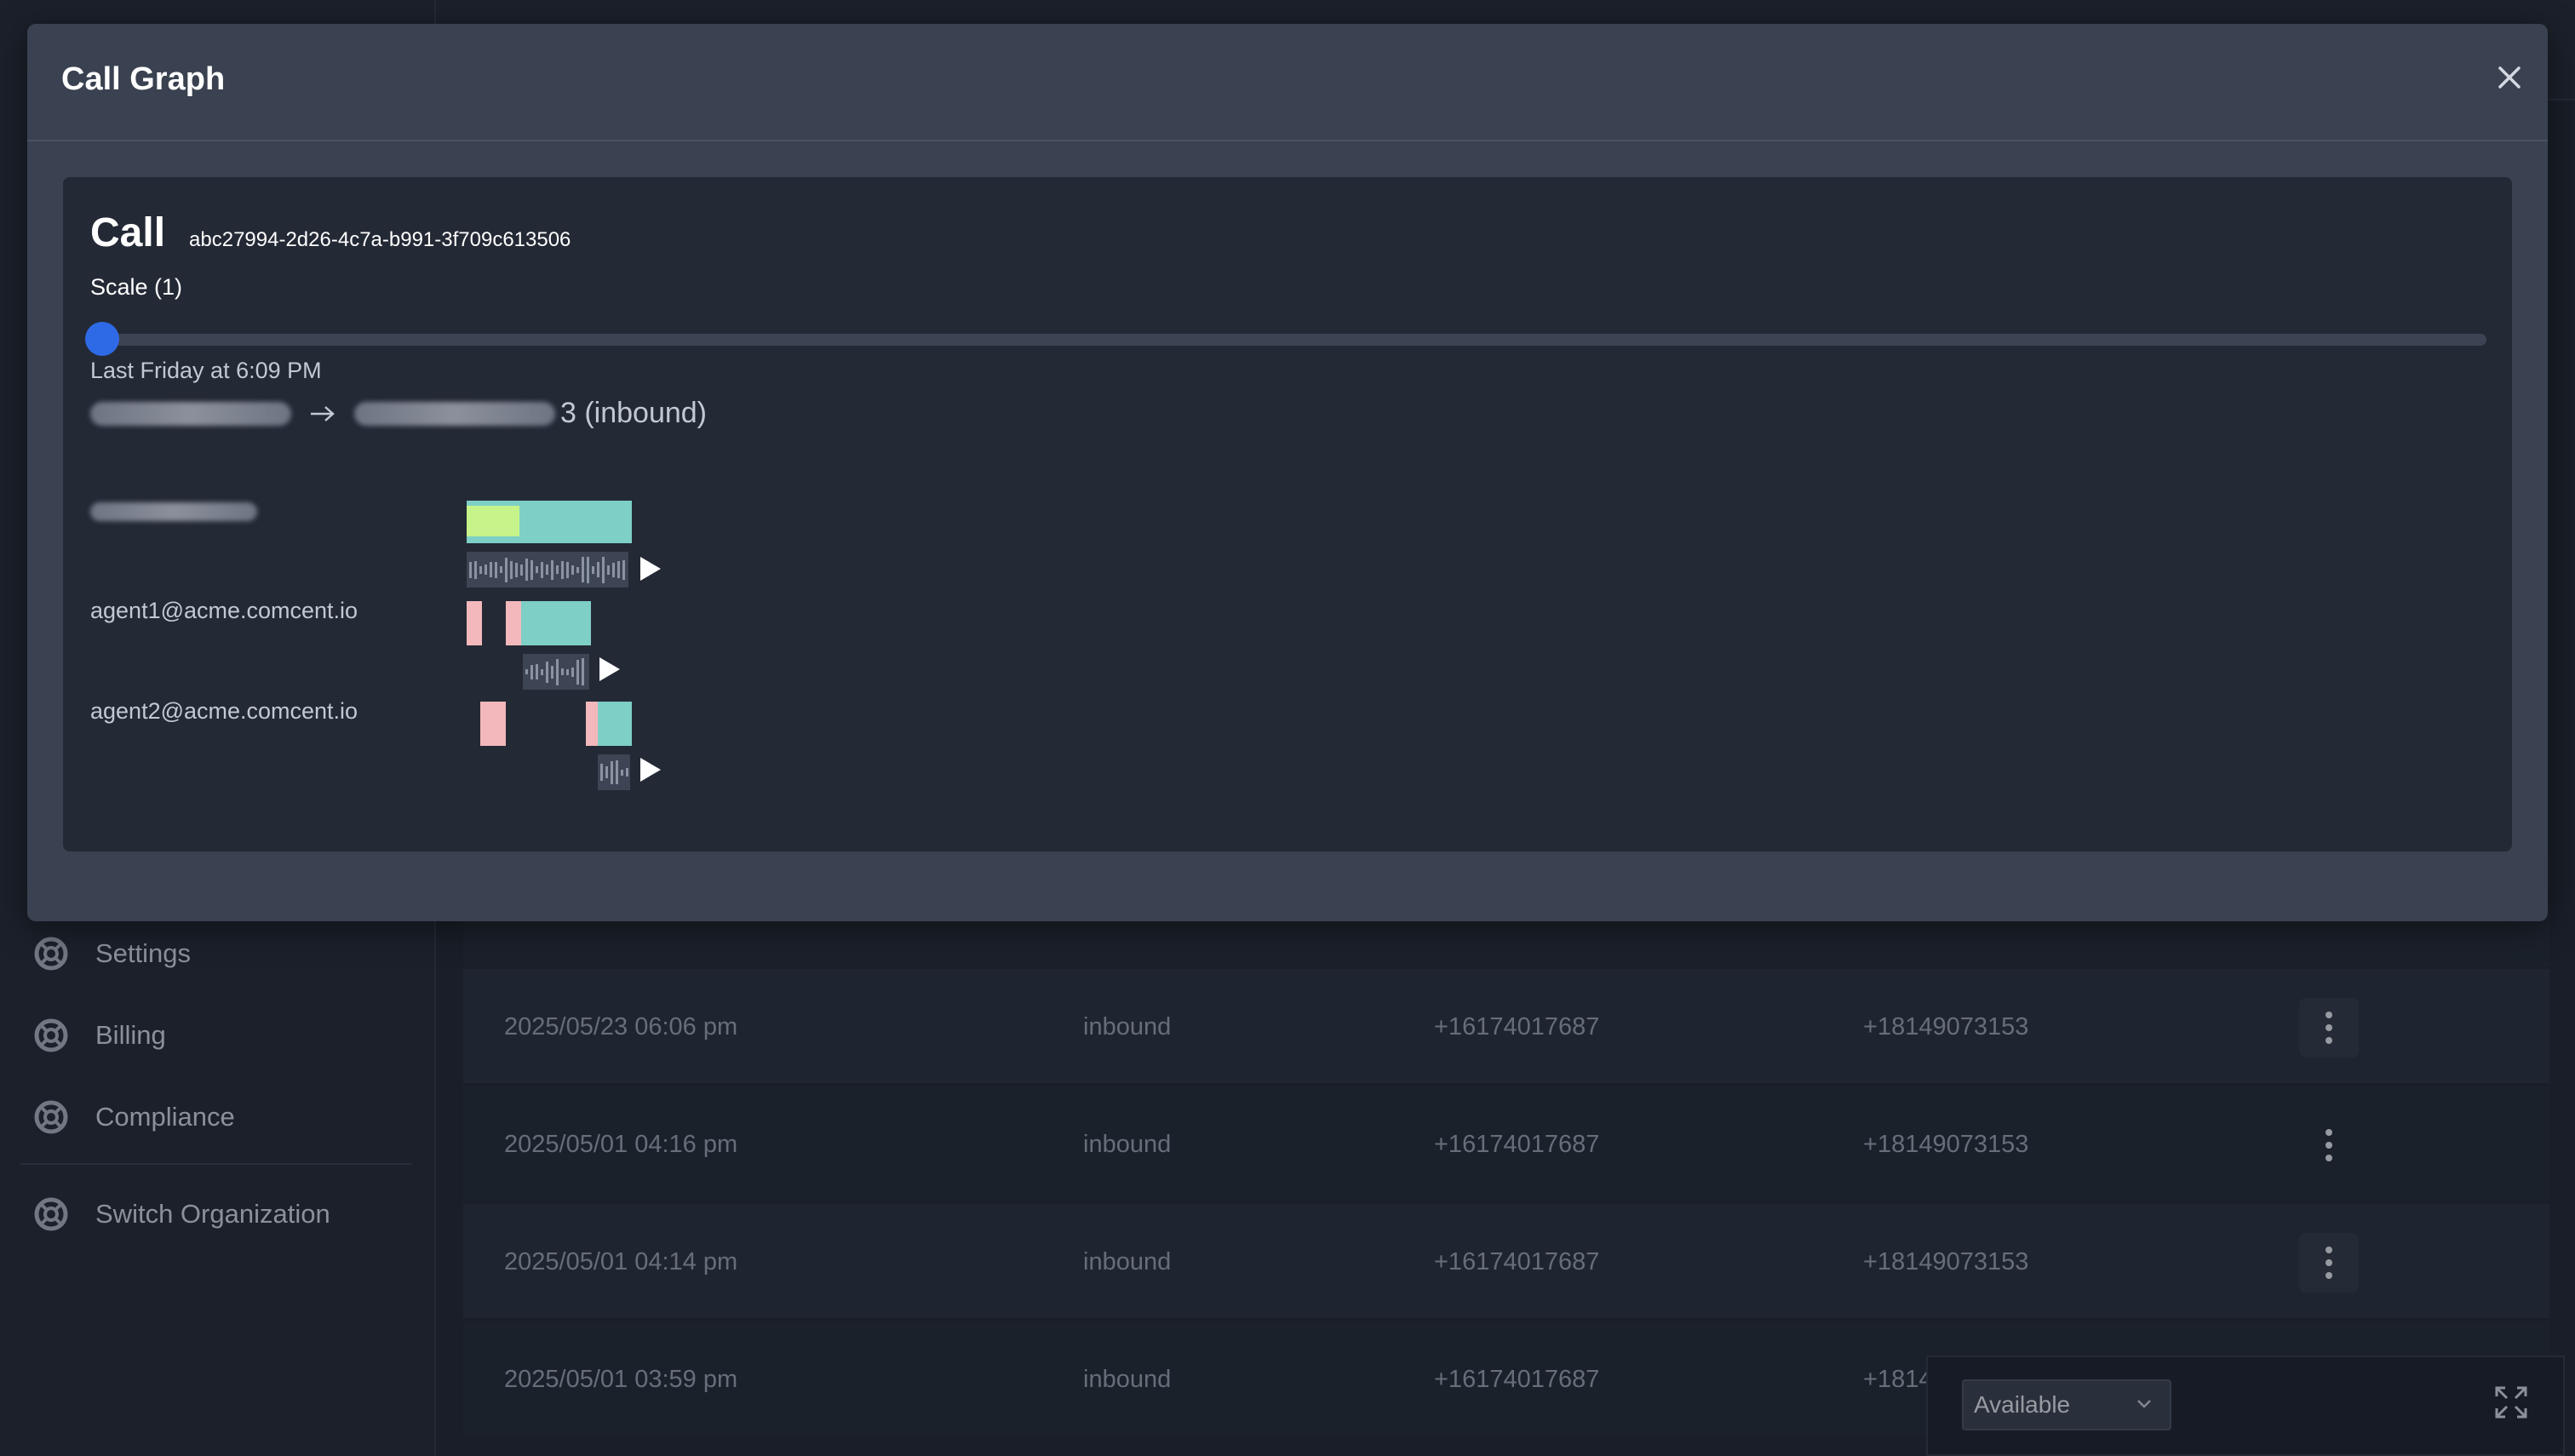 The width and height of the screenshot is (2575, 1456). Describe the element at coordinates (1287, 82) in the screenshot. I see `modal-header: Call Graph` at that location.